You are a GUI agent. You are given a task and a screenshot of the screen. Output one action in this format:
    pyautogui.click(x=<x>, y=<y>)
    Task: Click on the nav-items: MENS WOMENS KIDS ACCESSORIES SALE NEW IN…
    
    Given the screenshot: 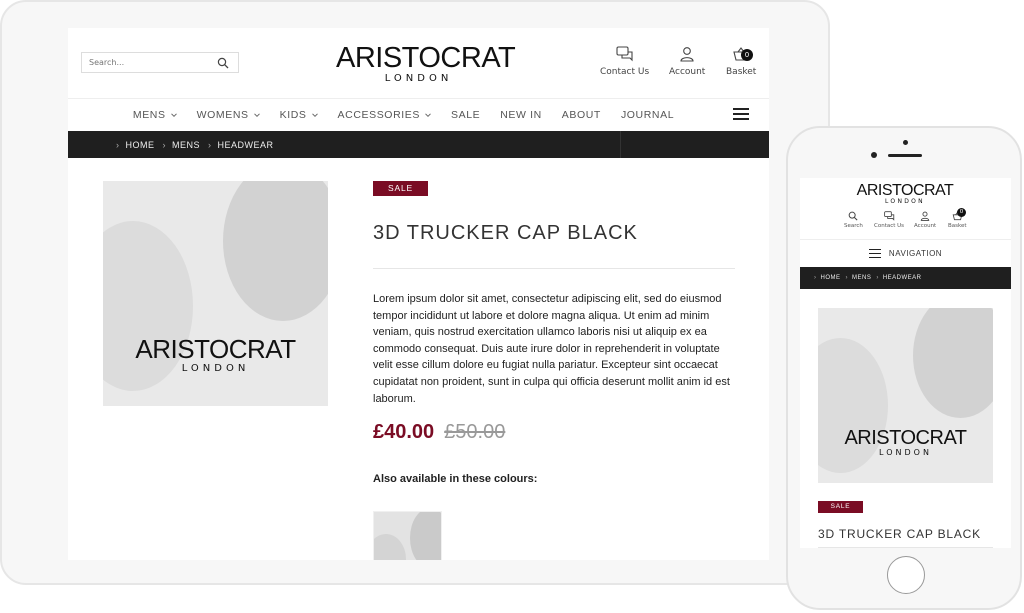 What is the action you would take?
    pyautogui.click(x=403, y=115)
    